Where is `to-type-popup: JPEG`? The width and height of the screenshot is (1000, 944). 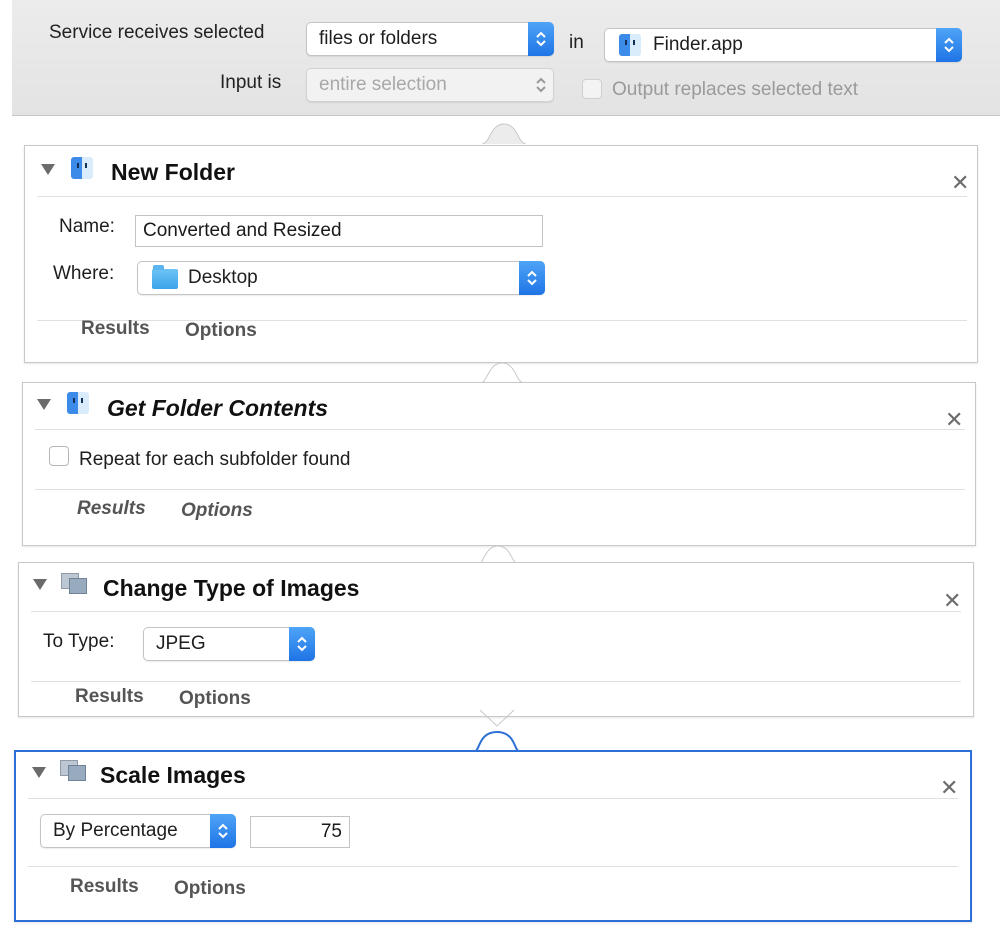
to-type-popup: JPEG is located at coordinates (229, 644).